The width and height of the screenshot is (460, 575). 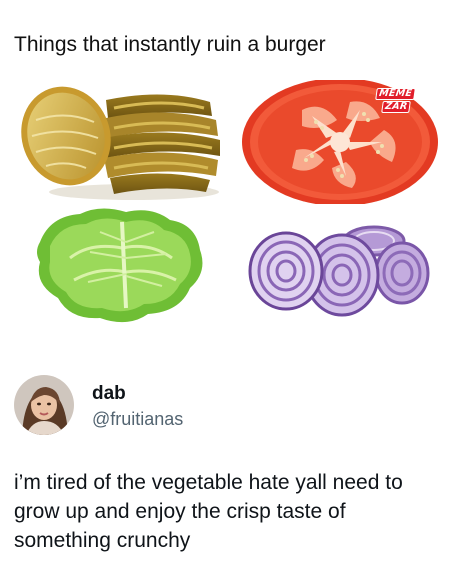 I want to click on meme-title: Things that instantly ruin a burger, so click(x=170, y=44).